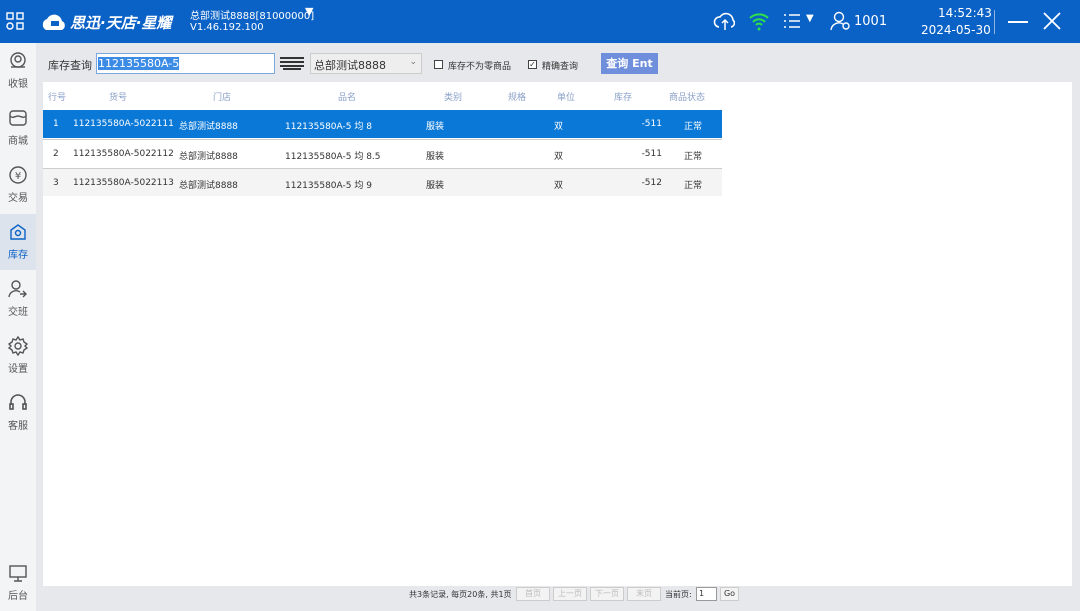  I want to click on gear-icon, so click(18, 346).